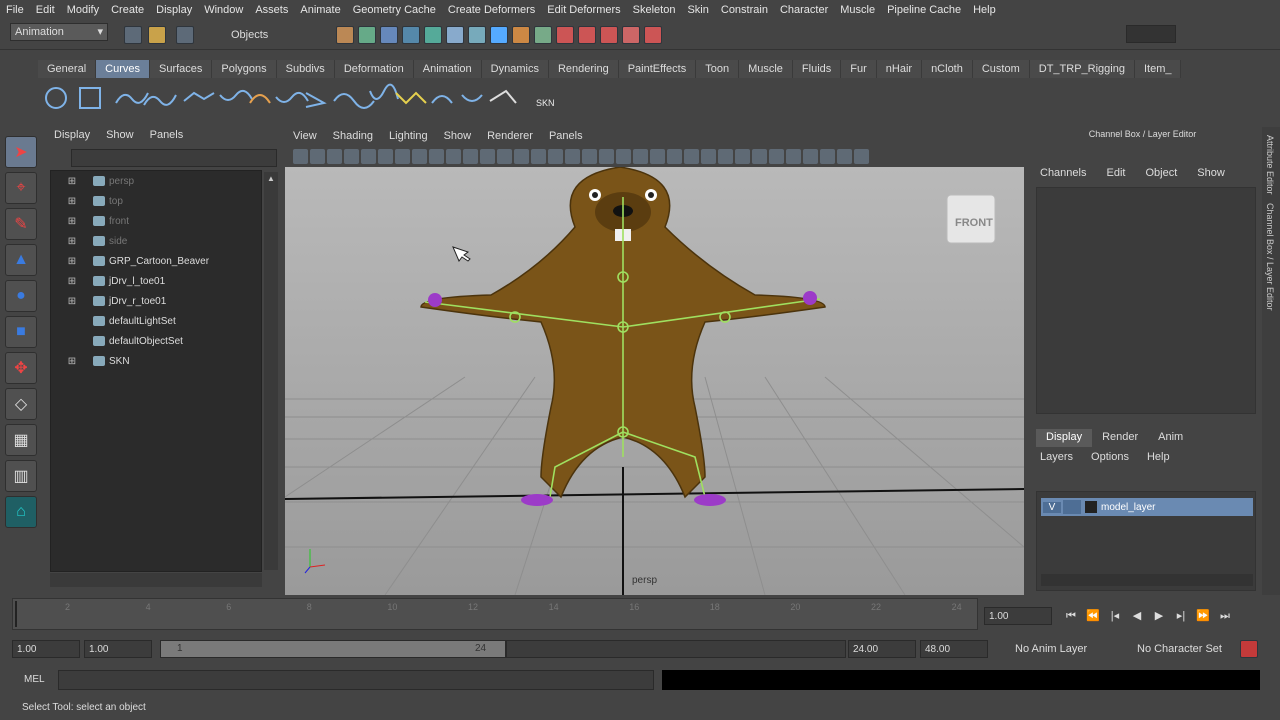  Describe the element at coordinates (157, 35) in the screenshot. I see `open-scene-icon` at that location.